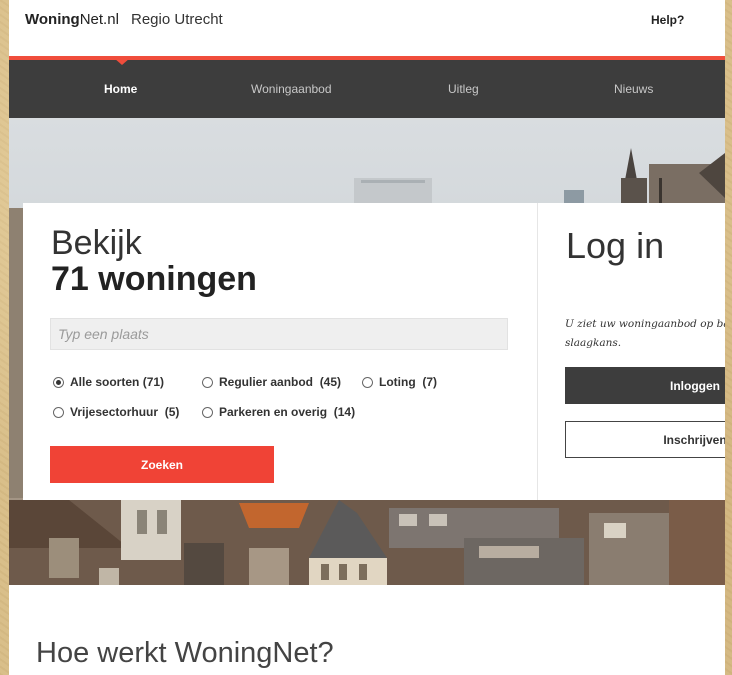  Describe the element at coordinates (122, 61) in the screenshot. I see `active-nav-indicator` at that location.